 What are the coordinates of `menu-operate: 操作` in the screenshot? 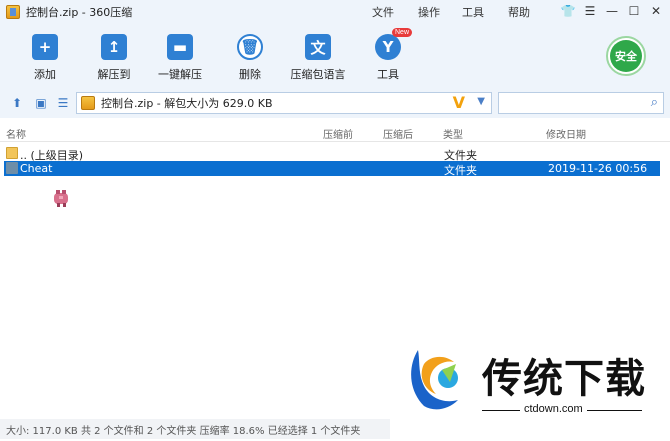 It's located at (429, 12).